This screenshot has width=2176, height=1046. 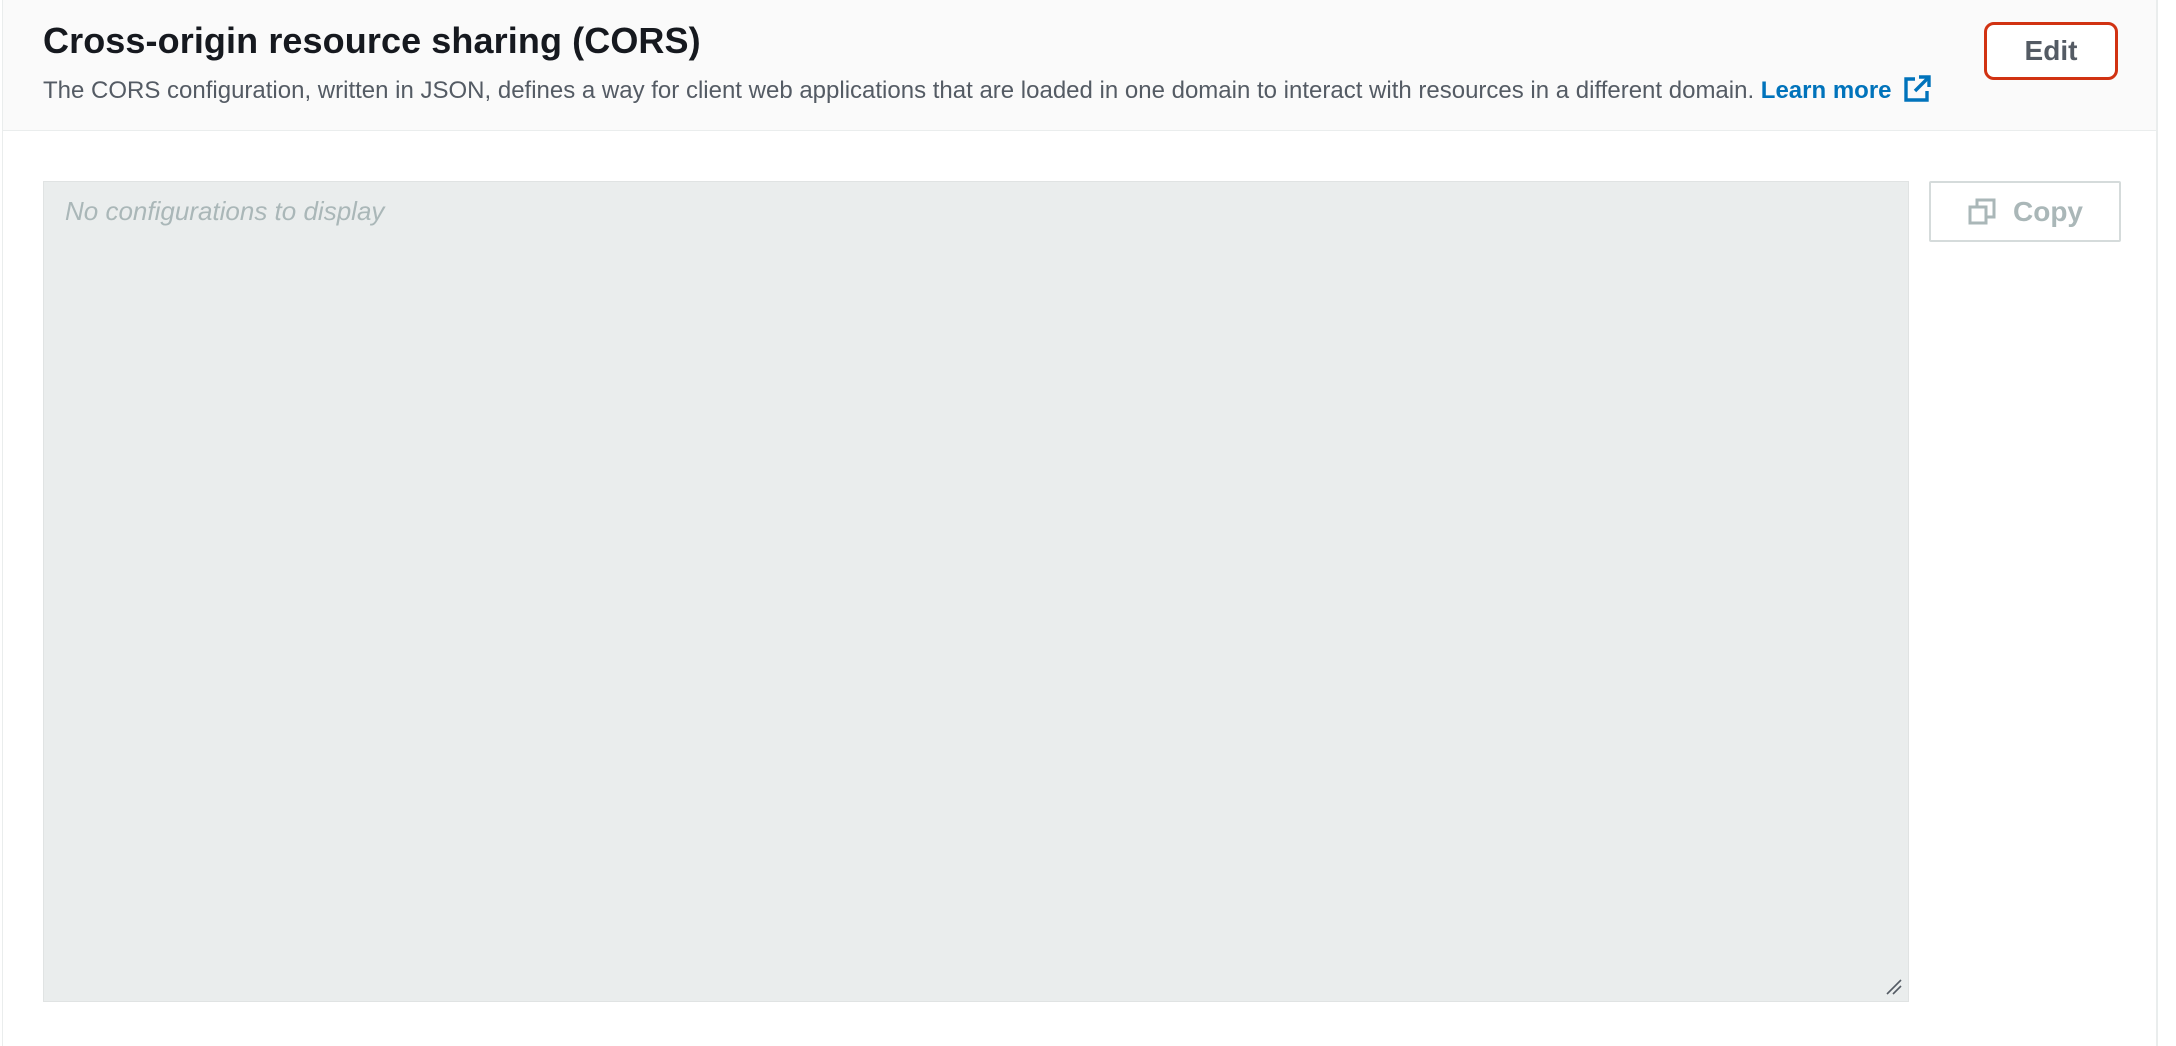 What do you see at coordinates (1893, 986) in the screenshot?
I see `resize-handle-icon` at bounding box center [1893, 986].